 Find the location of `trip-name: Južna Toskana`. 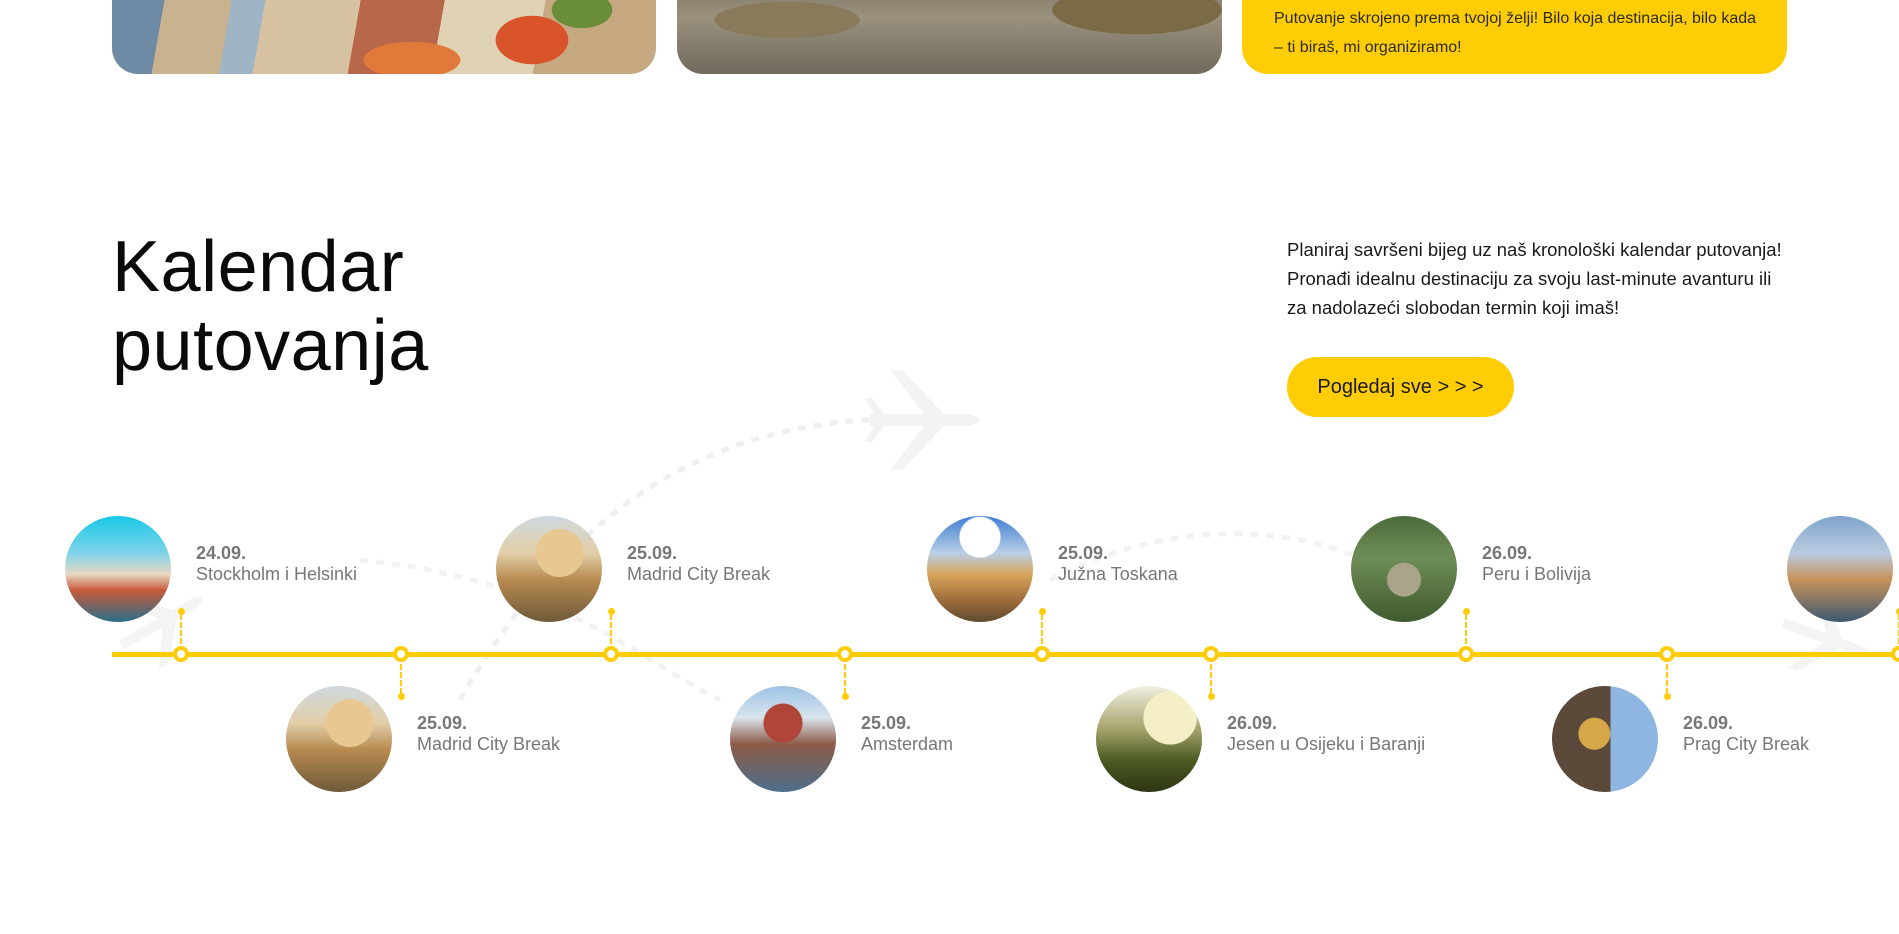

trip-name: Južna Toskana is located at coordinates (1118, 574).